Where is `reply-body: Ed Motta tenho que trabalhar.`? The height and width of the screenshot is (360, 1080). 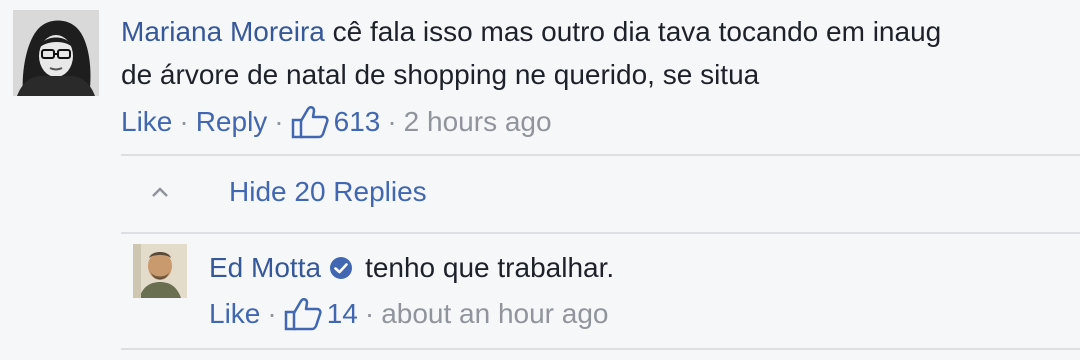
reply-body: Ed Motta tenho que trabalhar. is located at coordinates (411, 268).